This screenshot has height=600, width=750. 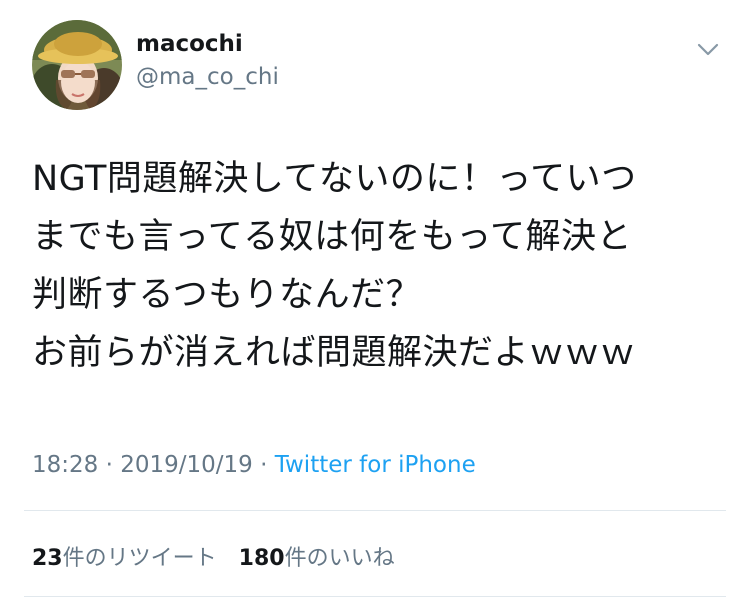 I want to click on chevron-down-icon, so click(x=708, y=50).